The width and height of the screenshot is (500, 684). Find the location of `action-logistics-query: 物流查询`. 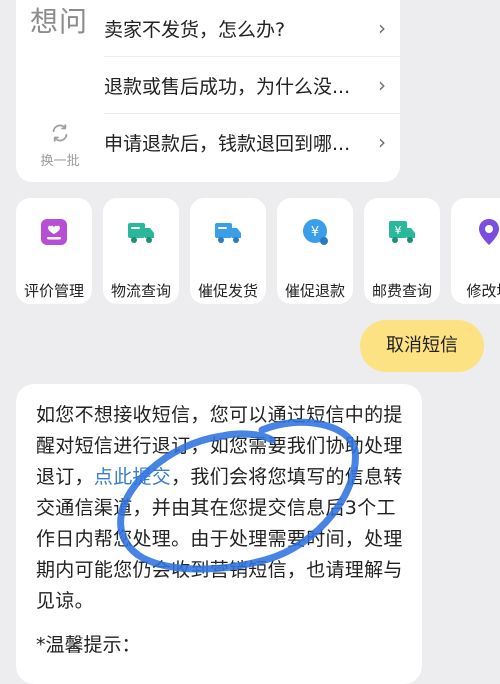

action-logistics-query: 物流查询 is located at coordinates (141, 251).